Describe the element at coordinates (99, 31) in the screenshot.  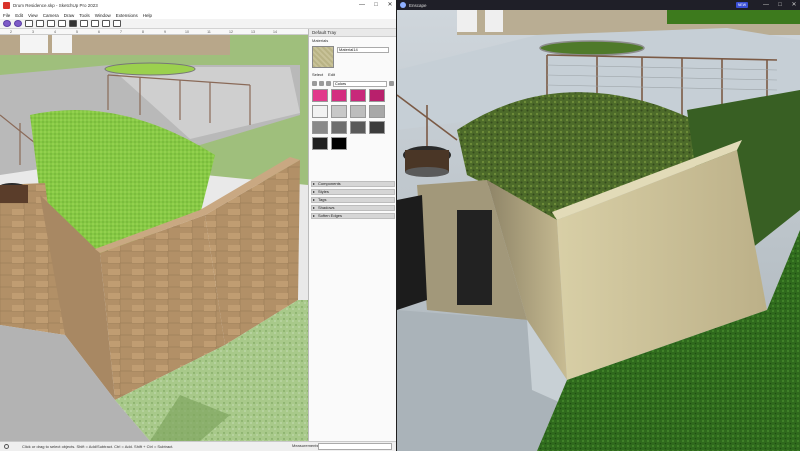
I see `ruler-tick: 6` at that location.